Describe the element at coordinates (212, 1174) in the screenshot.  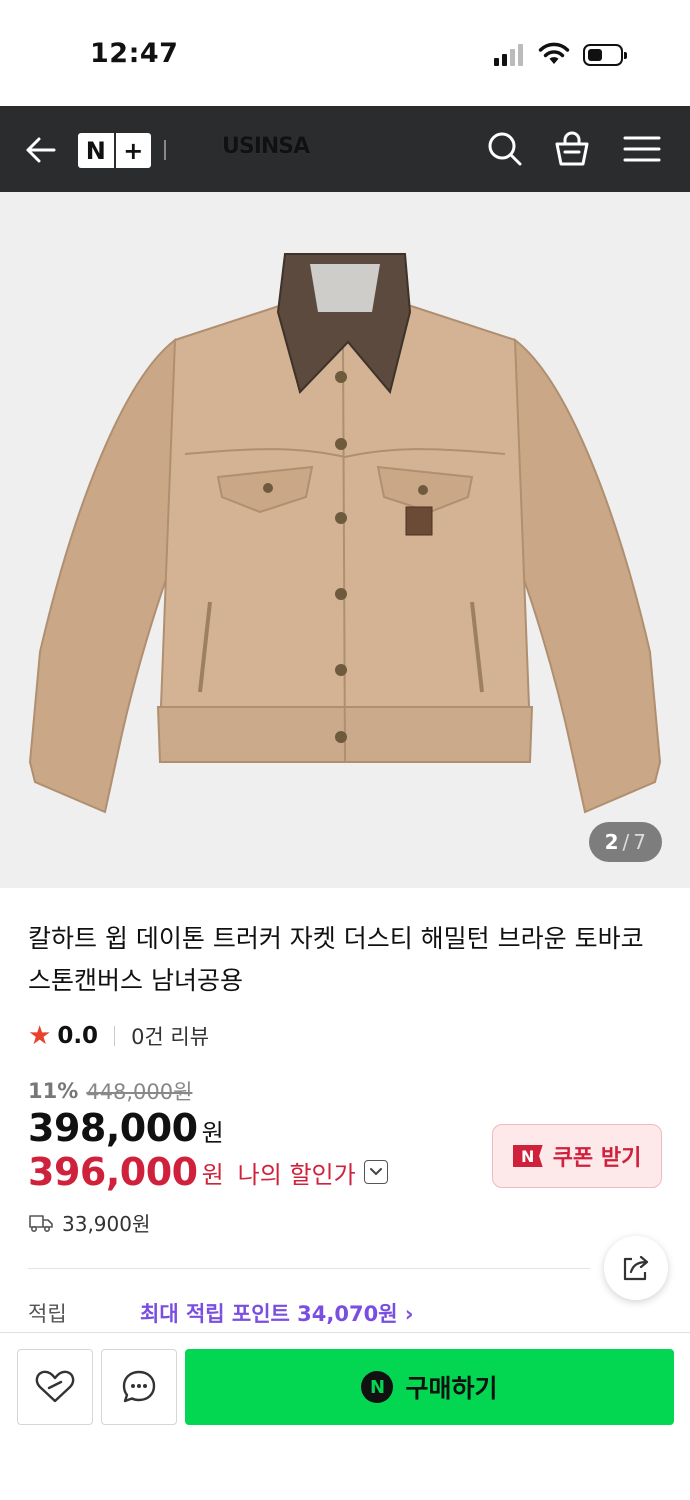
I see `my-price-unit: 원` at that location.